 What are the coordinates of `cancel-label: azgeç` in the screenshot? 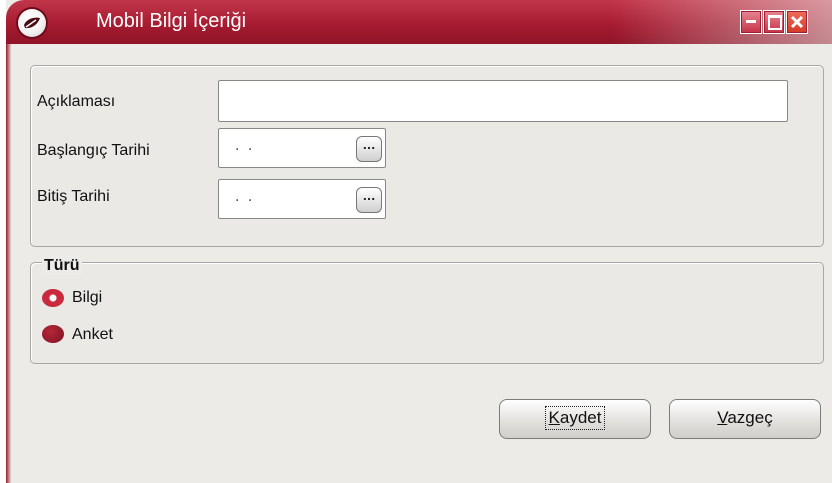 It's located at (750, 417).